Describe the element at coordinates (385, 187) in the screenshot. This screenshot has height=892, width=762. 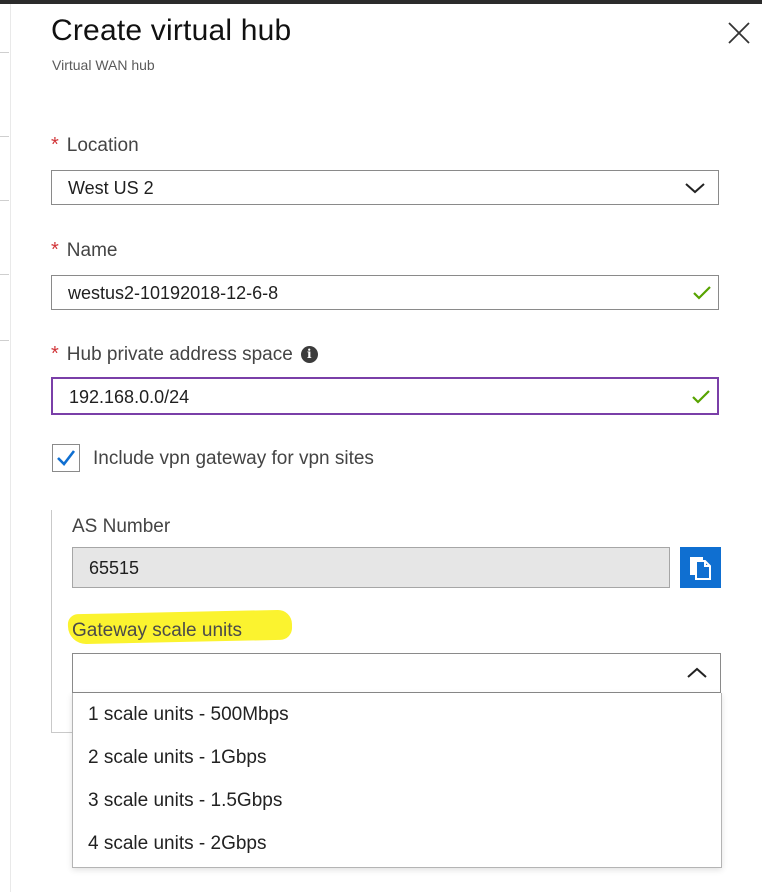
I see `location-select: West US 2` at that location.